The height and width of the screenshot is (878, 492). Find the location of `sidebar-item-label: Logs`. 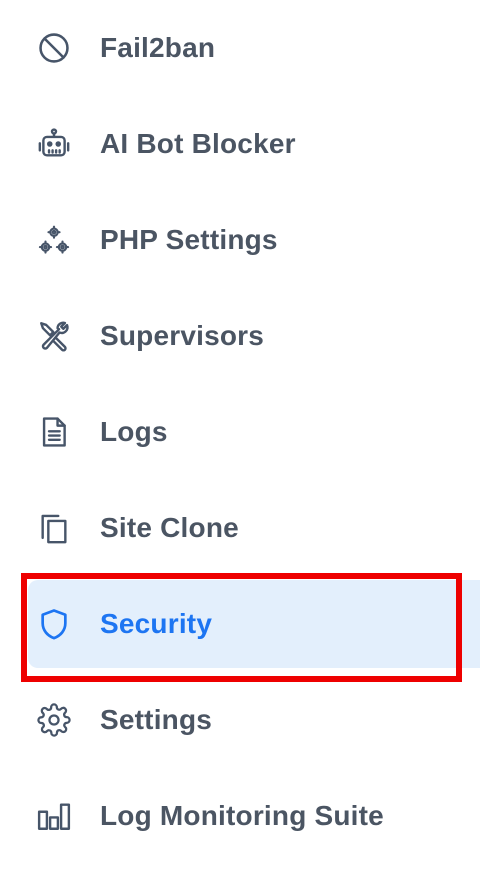

sidebar-item-label: Logs is located at coordinates (134, 431).